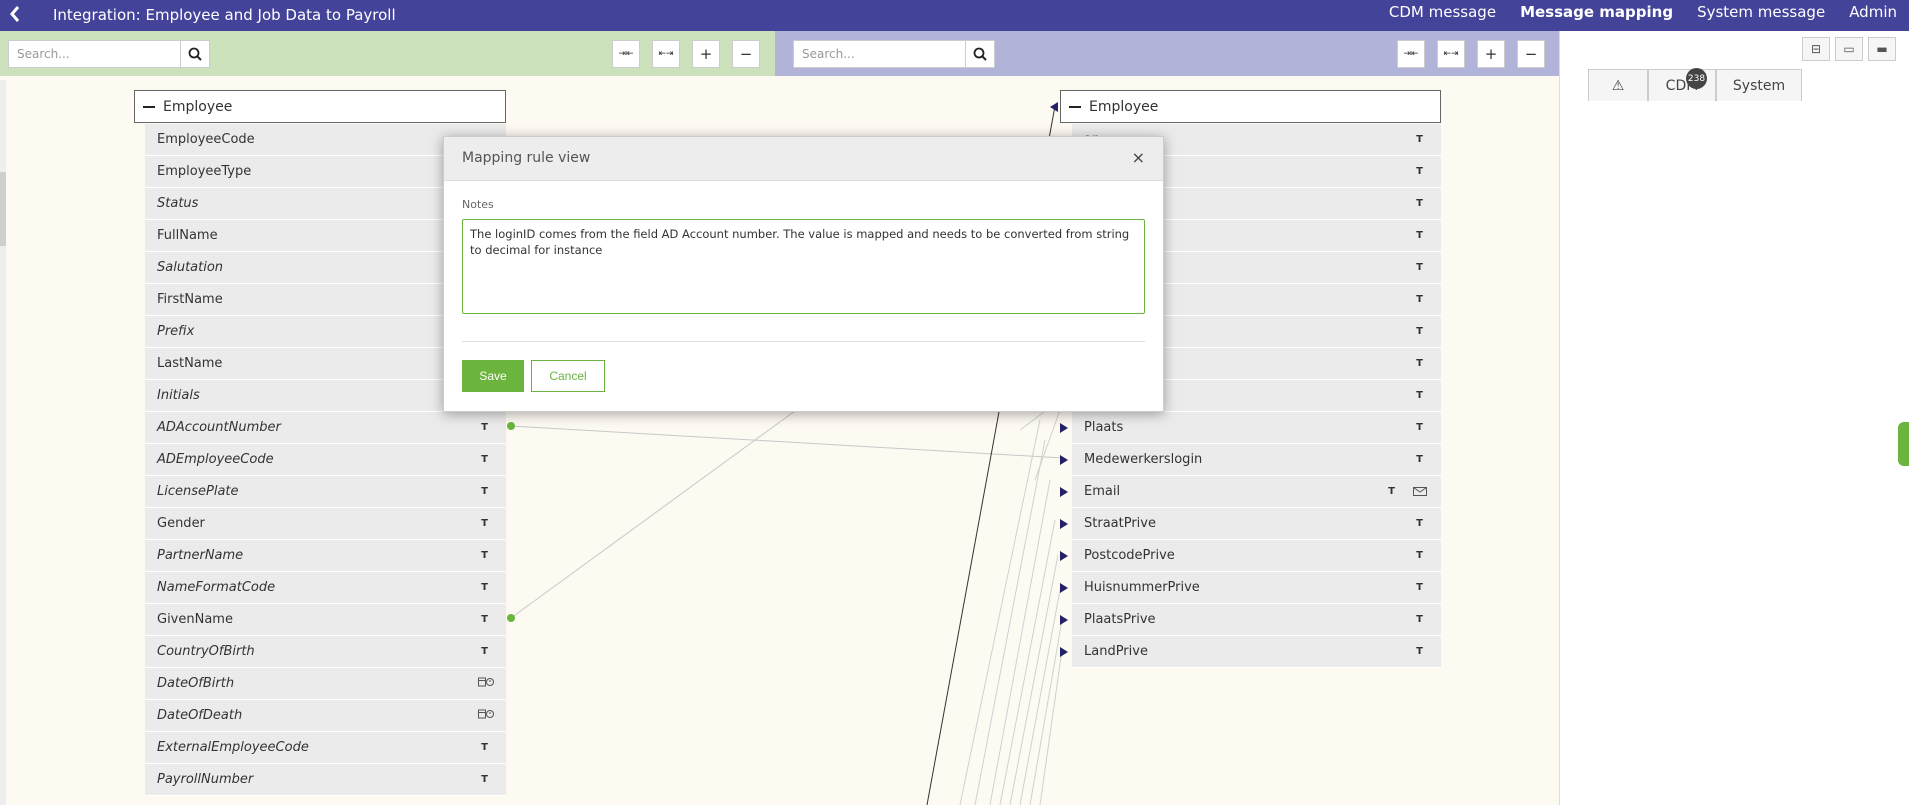 The width and height of the screenshot is (1909, 805). I want to click on split-view-icon: ⊟, so click(1816, 49).